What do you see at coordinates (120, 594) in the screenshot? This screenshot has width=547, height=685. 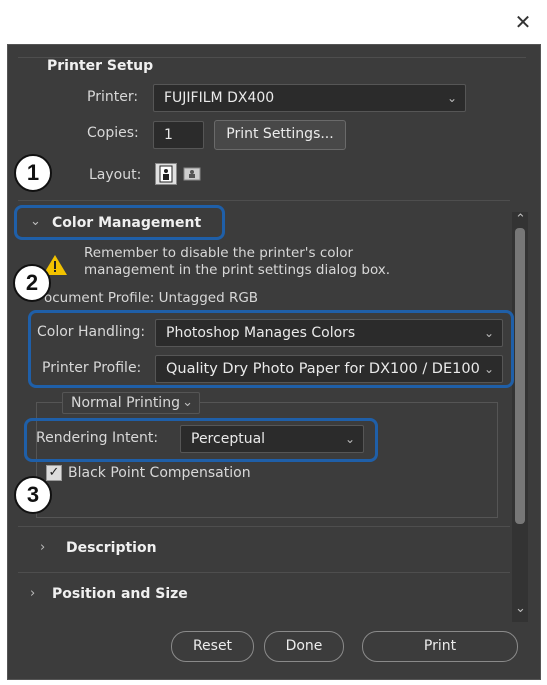 I see `position-size-section: Position and Size` at bounding box center [120, 594].